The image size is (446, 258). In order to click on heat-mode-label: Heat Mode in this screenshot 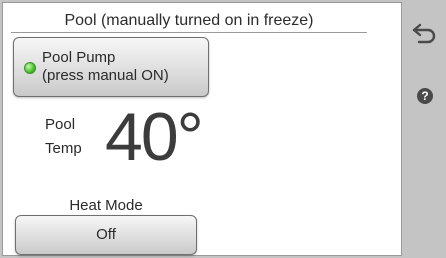, I will do `click(106, 205)`.